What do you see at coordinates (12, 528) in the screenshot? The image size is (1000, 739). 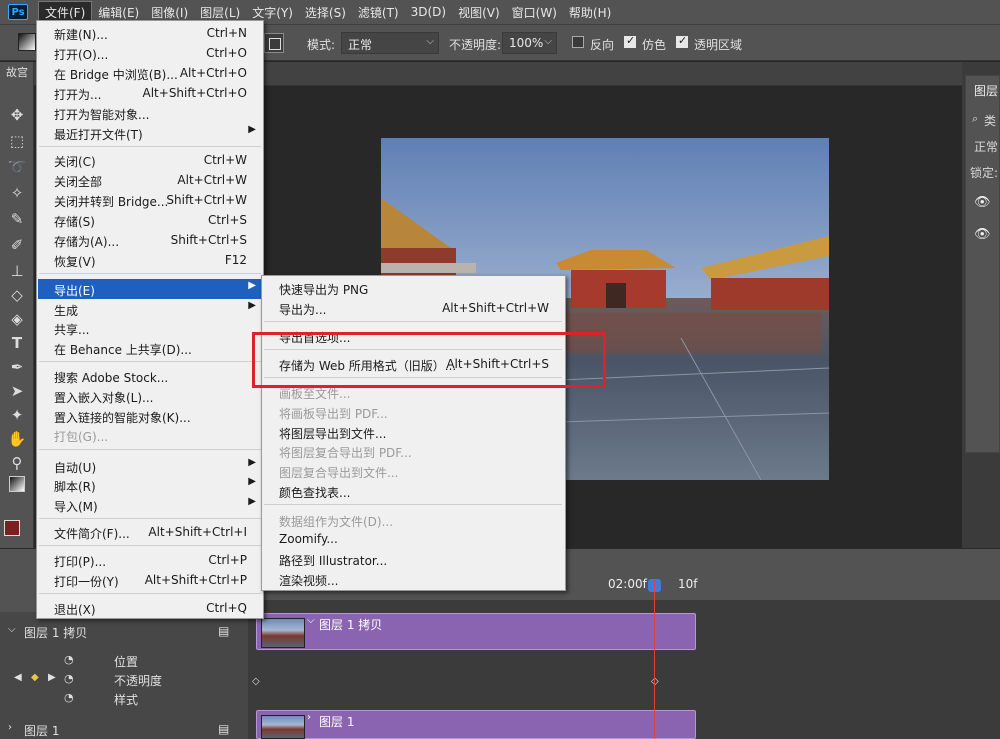 I see `foreground-color-swatch` at bounding box center [12, 528].